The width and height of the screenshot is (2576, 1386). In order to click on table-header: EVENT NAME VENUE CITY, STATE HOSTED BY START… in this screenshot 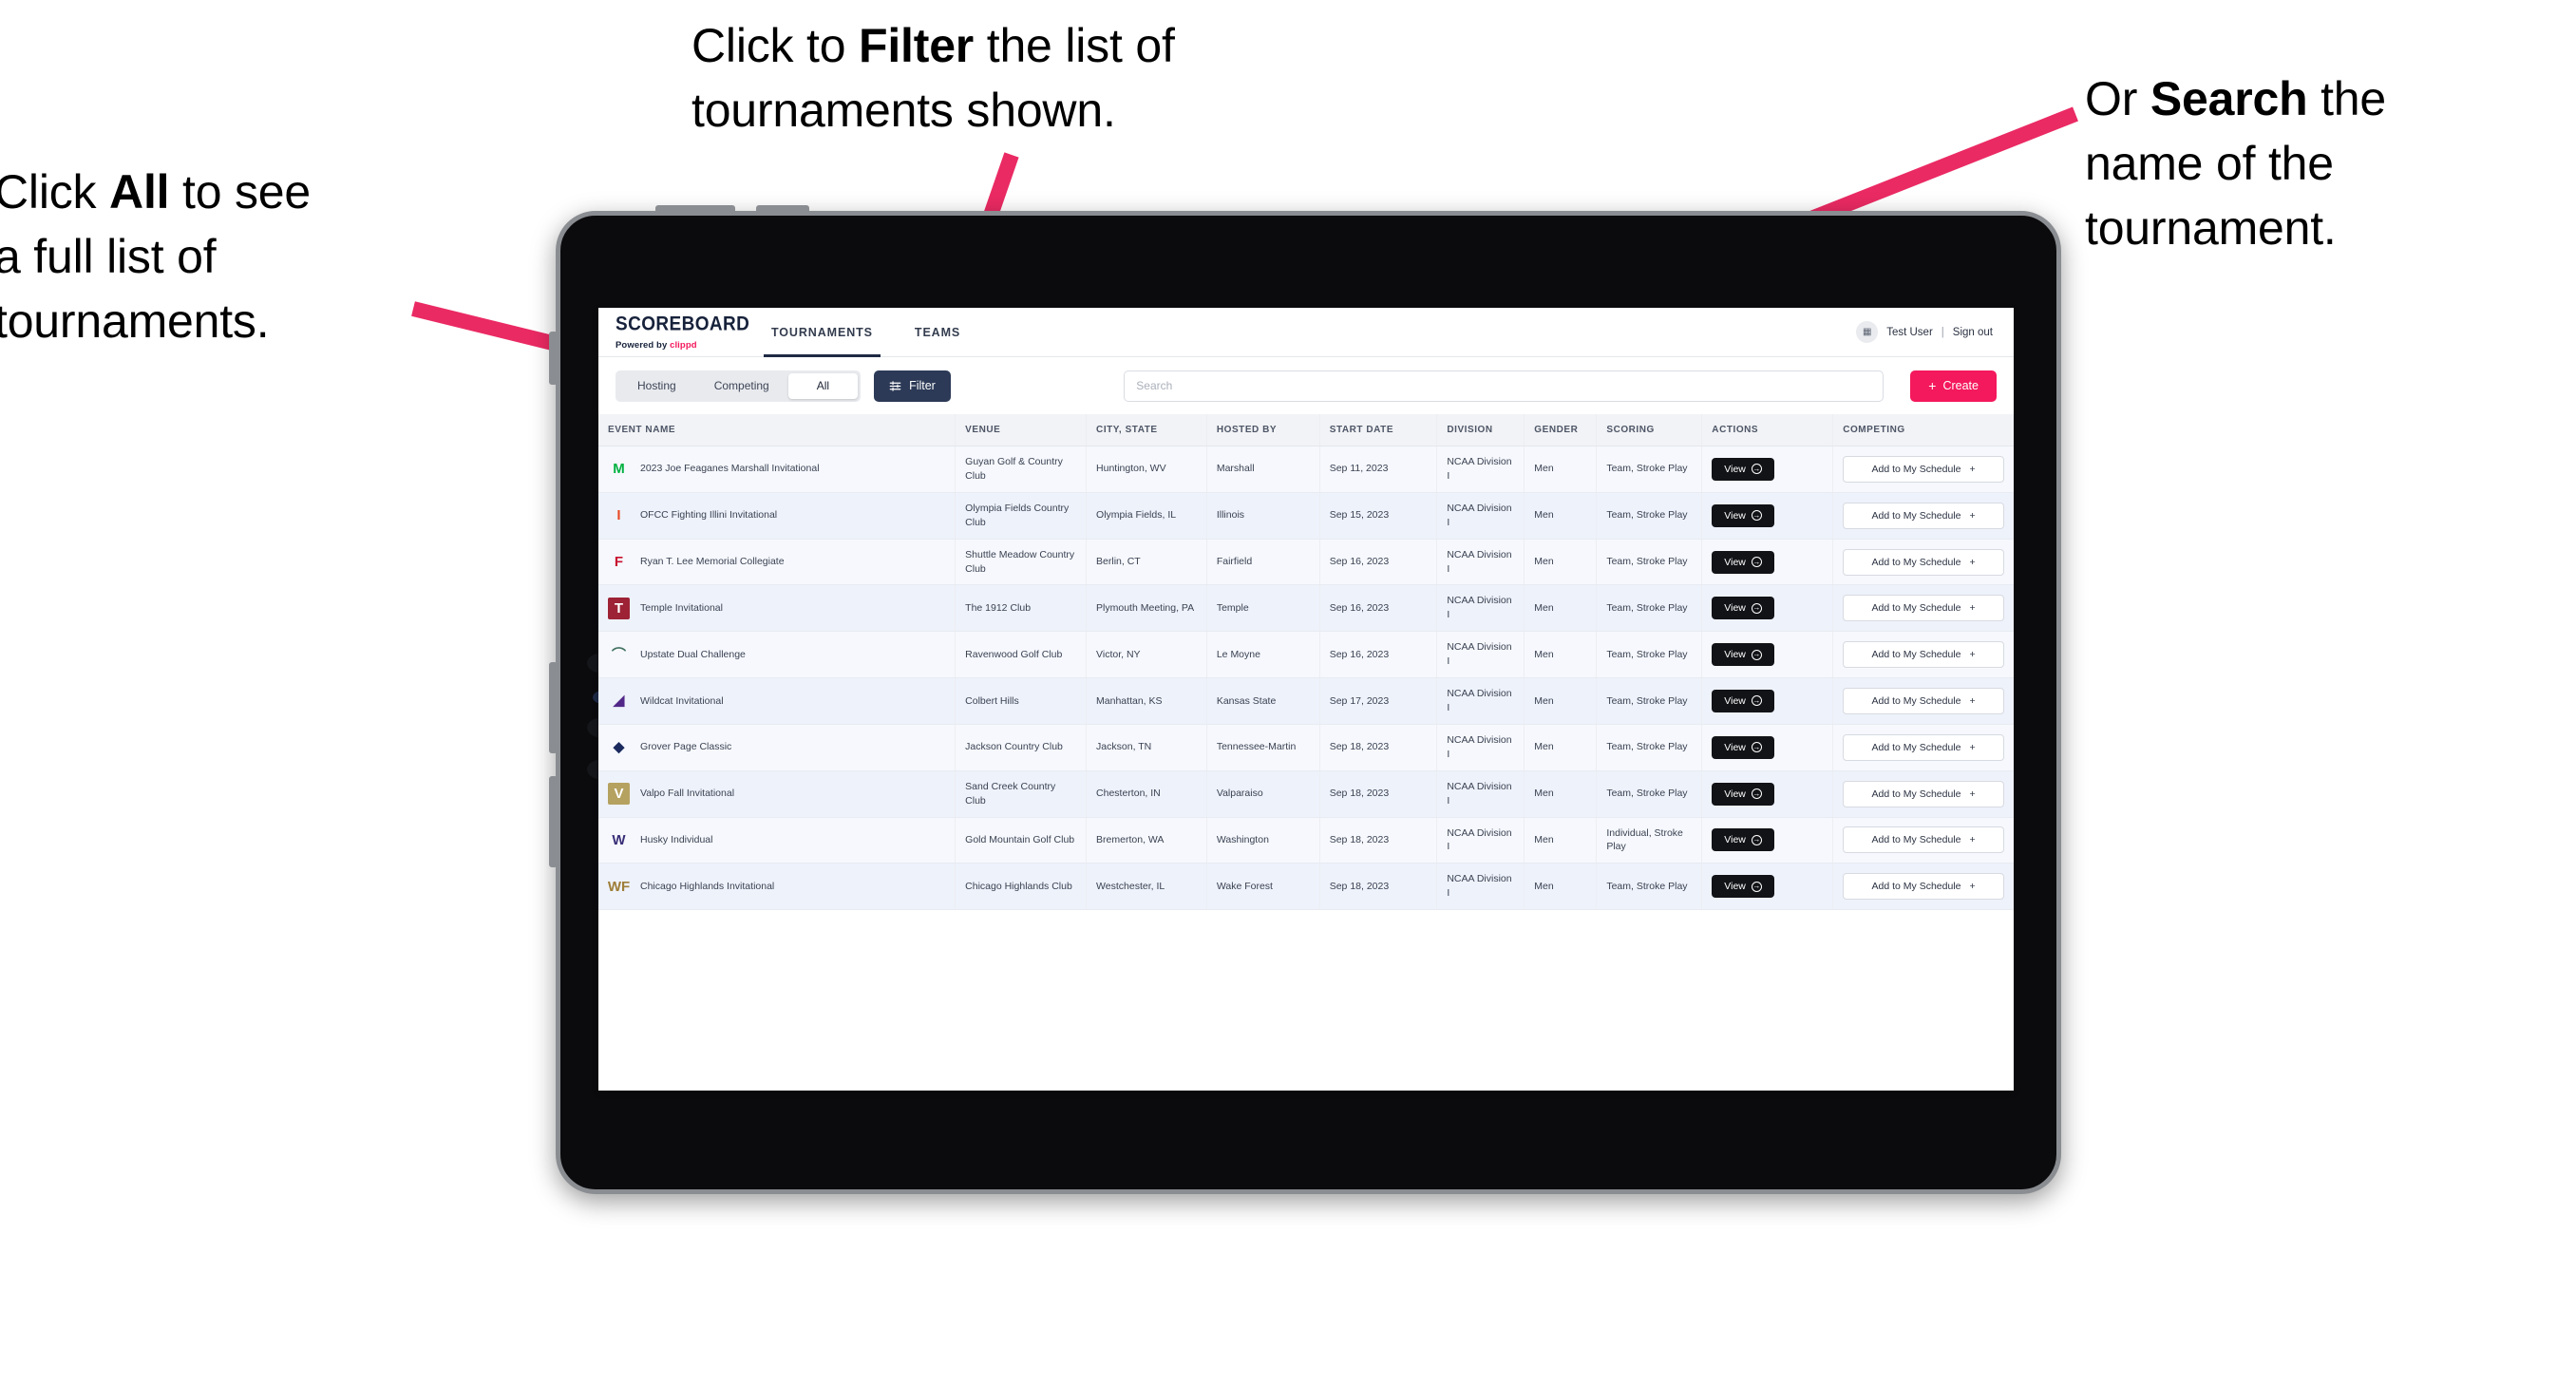, I will do `click(1306, 430)`.